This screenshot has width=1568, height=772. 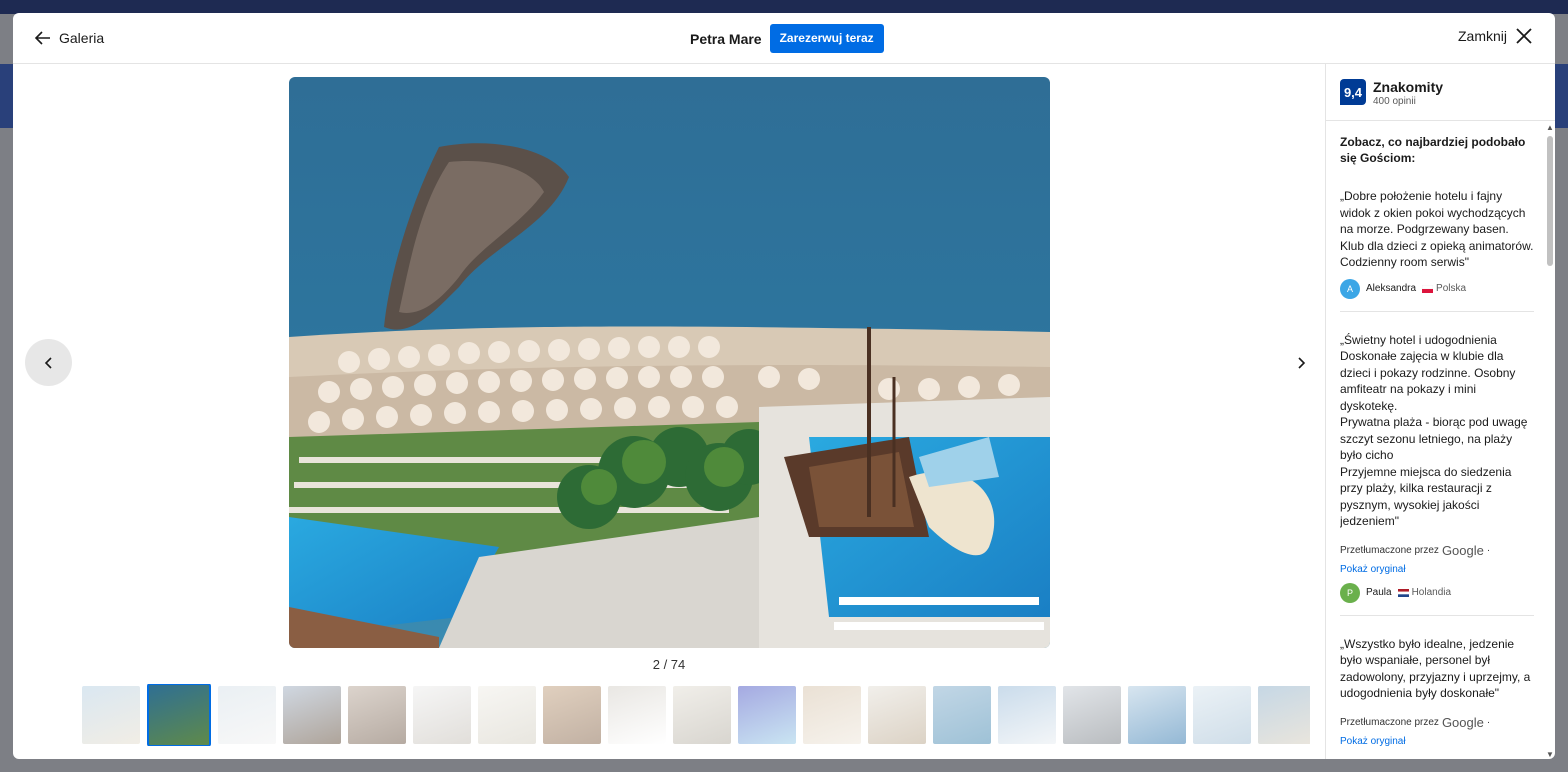 I want to click on scroll-thumb, so click(x=1550, y=201).